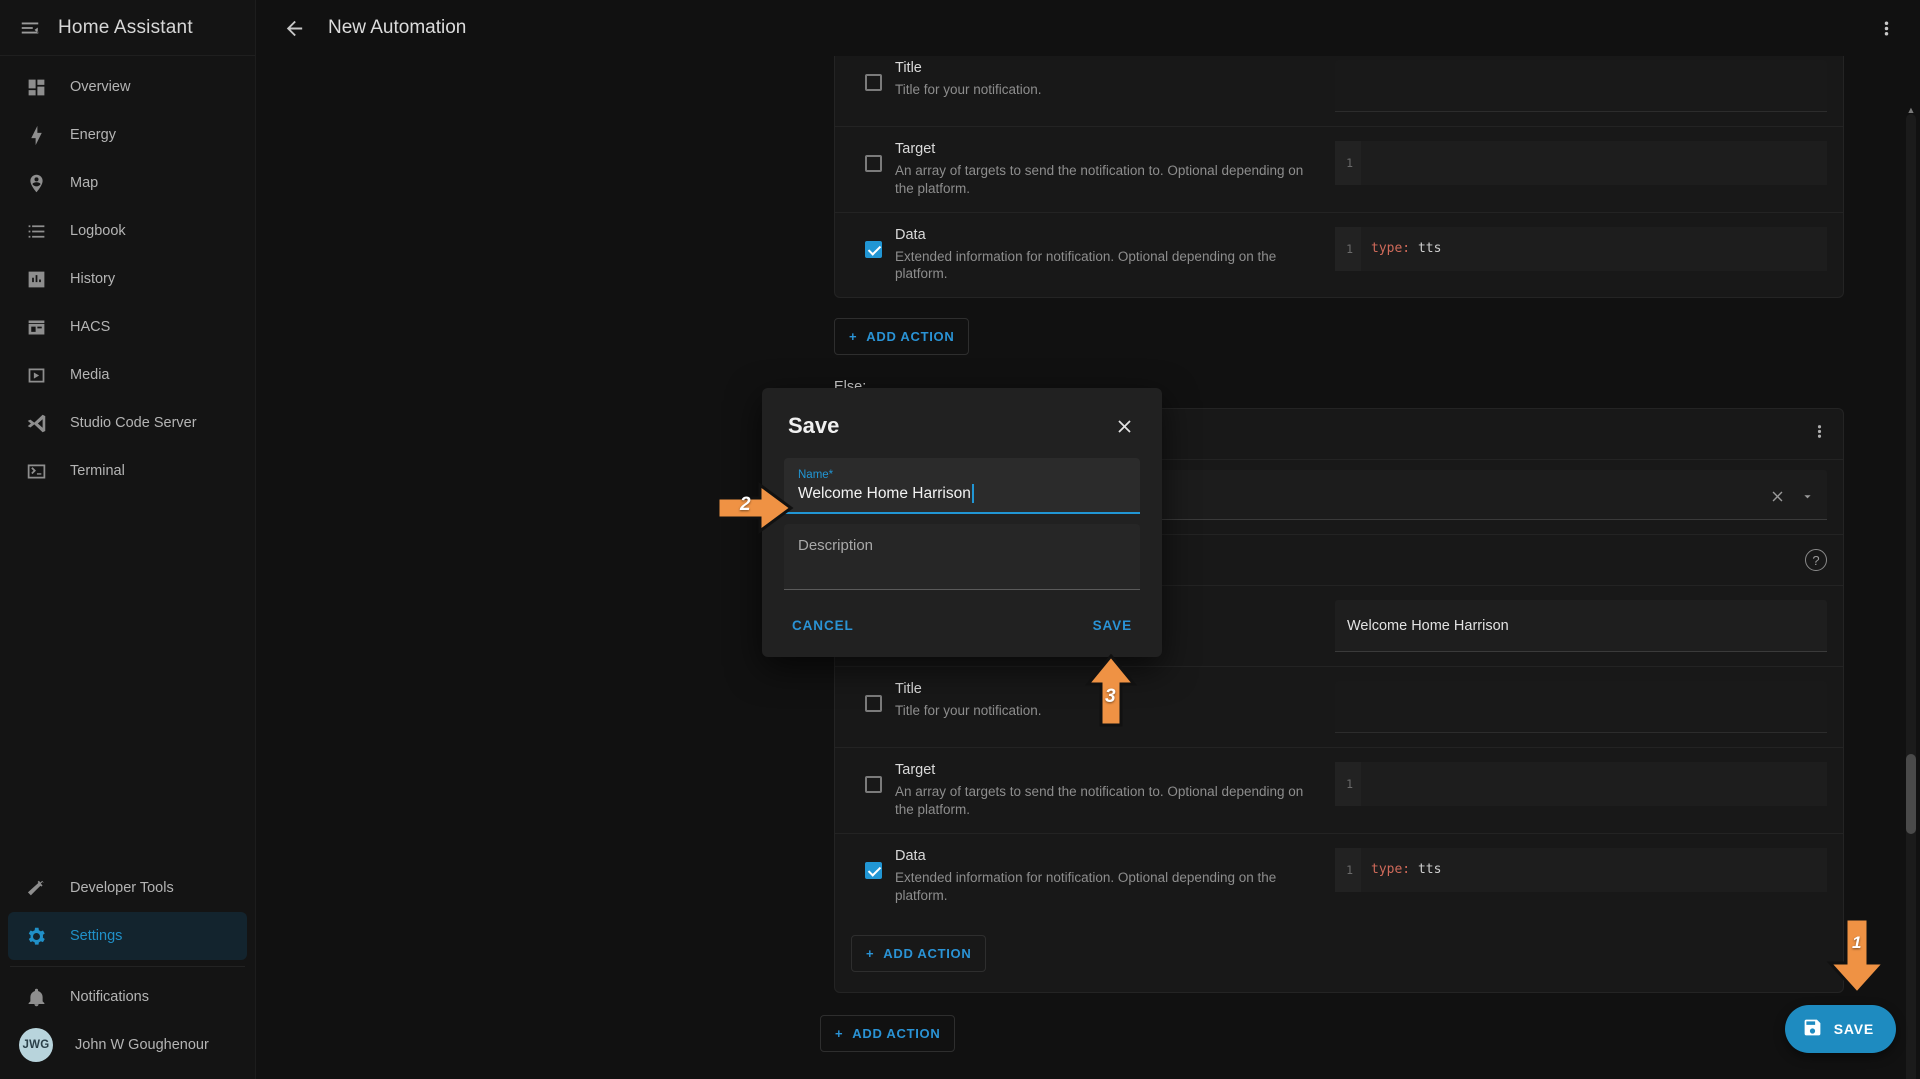 The image size is (1920, 1079). What do you see at coordinates (1348, 869) in the screenshot?
I see `code-gutter: 1` at bounding box center [1348, 869].